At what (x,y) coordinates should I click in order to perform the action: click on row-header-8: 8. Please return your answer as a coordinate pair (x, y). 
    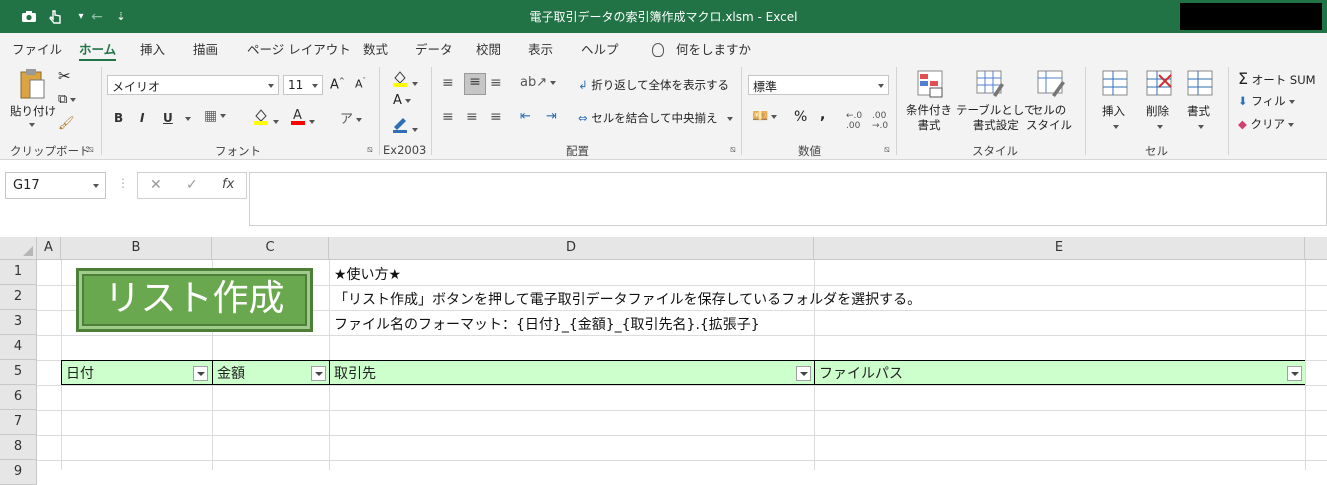
    Looking at the image, I should click on (18, 447).